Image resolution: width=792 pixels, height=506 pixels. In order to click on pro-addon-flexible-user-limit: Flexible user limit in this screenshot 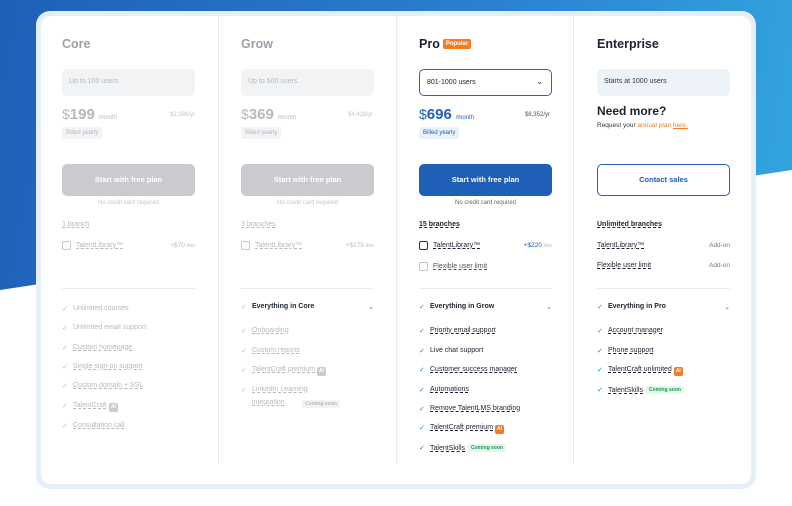, I will do `click(485, 268)`.